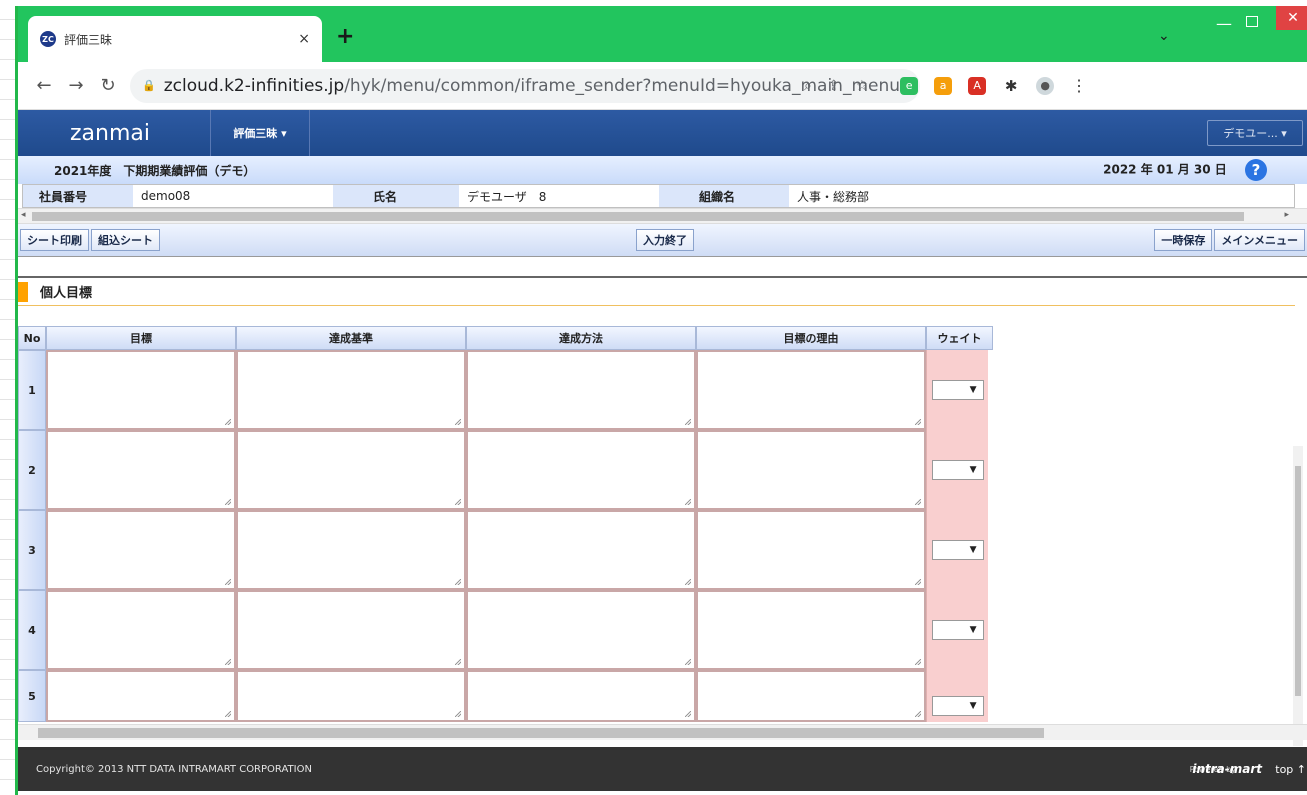 The image size is (1307, 795). I want to click on new-tab-button: +, so click(345, 36).